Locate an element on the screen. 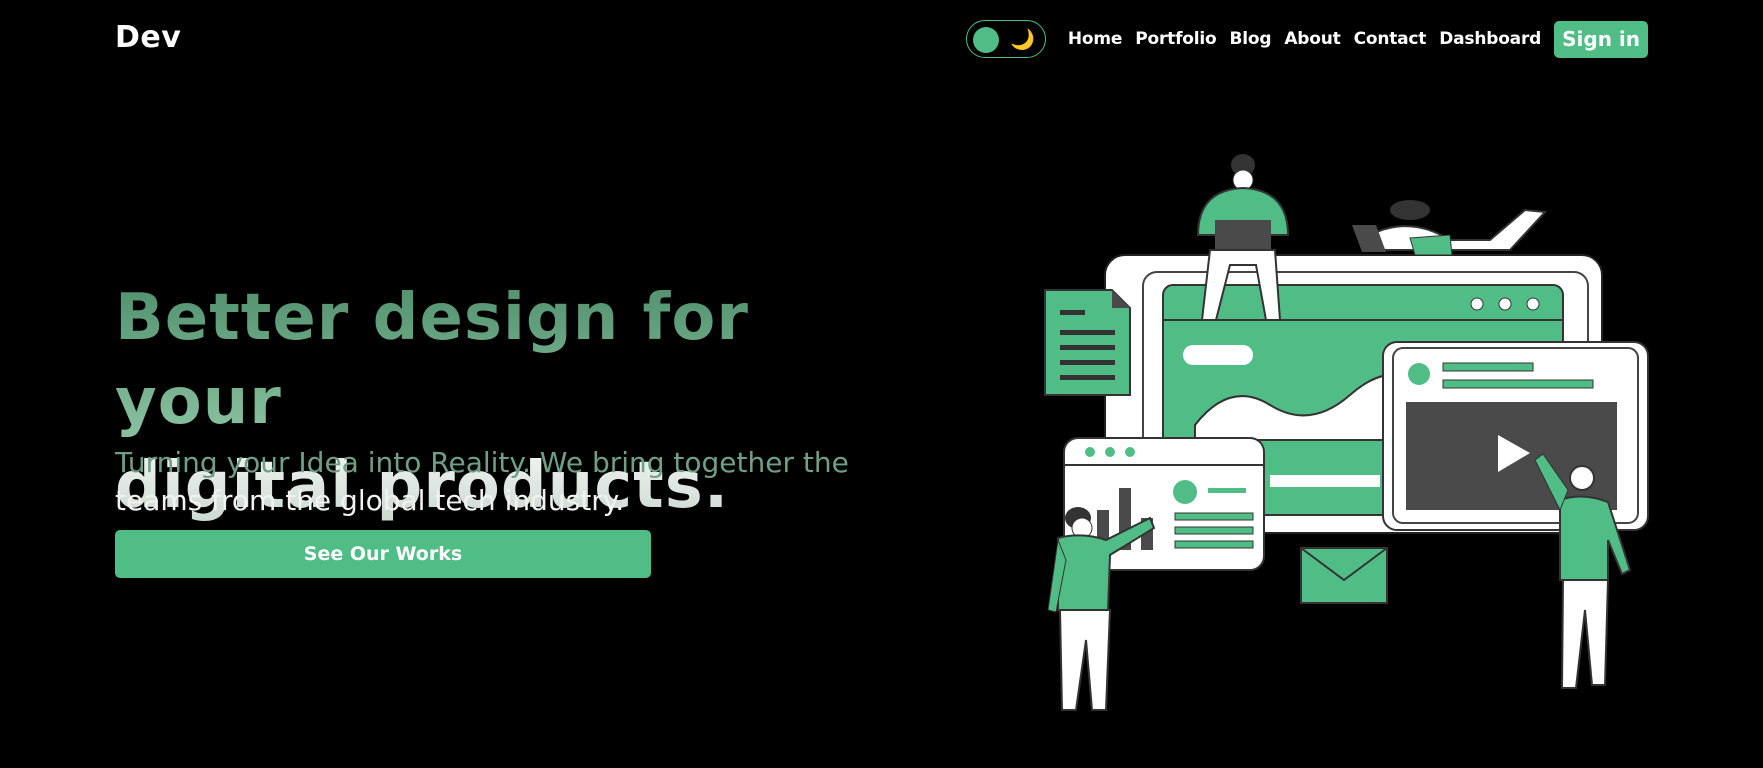 Image resolution: width=1763 pixels, height=768 pixels. brand-logo: Dev is located at coordinates (148, 37).